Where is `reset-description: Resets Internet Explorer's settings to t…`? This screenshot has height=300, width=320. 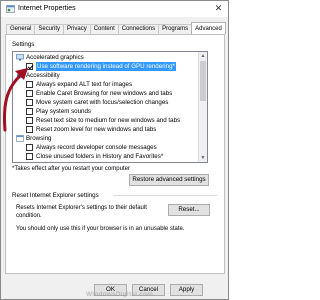
reset-description: Resets Internet Explorer's settings to t… is located at coordinates (81, 212).